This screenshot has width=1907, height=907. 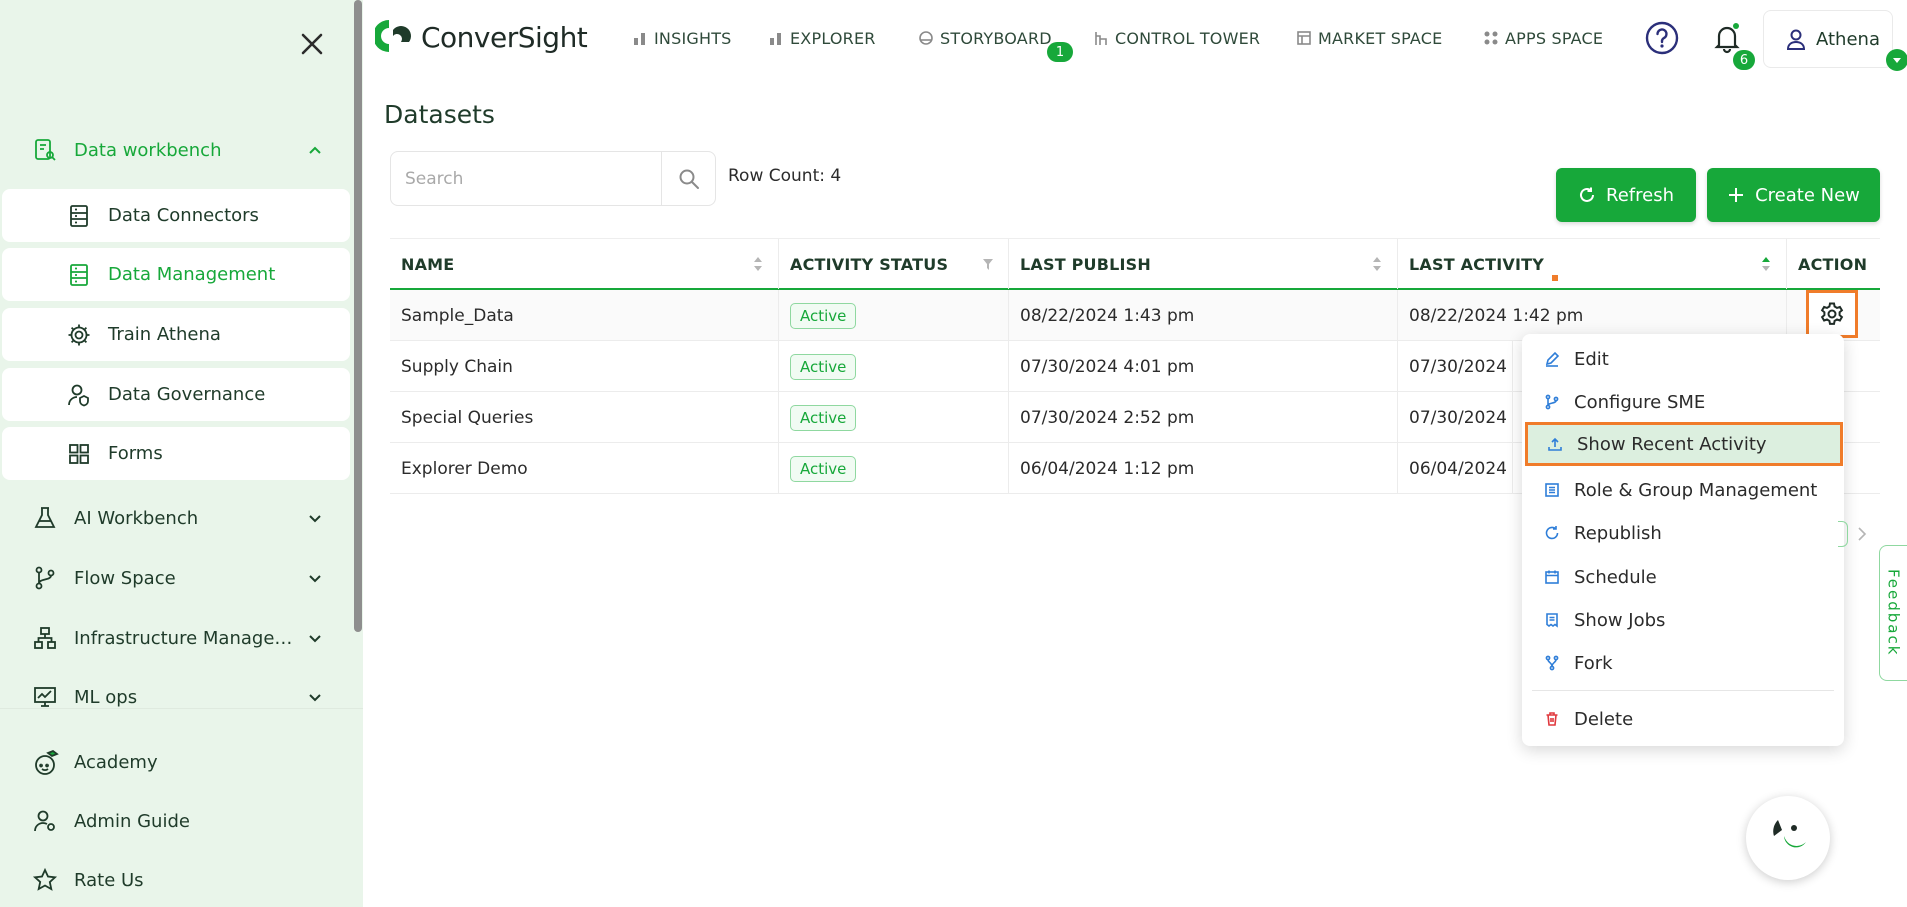 What do you see at coordinates (45, 150) in the screenshot?
I see `data-workbench-icon` at bounding box center [45, 150].